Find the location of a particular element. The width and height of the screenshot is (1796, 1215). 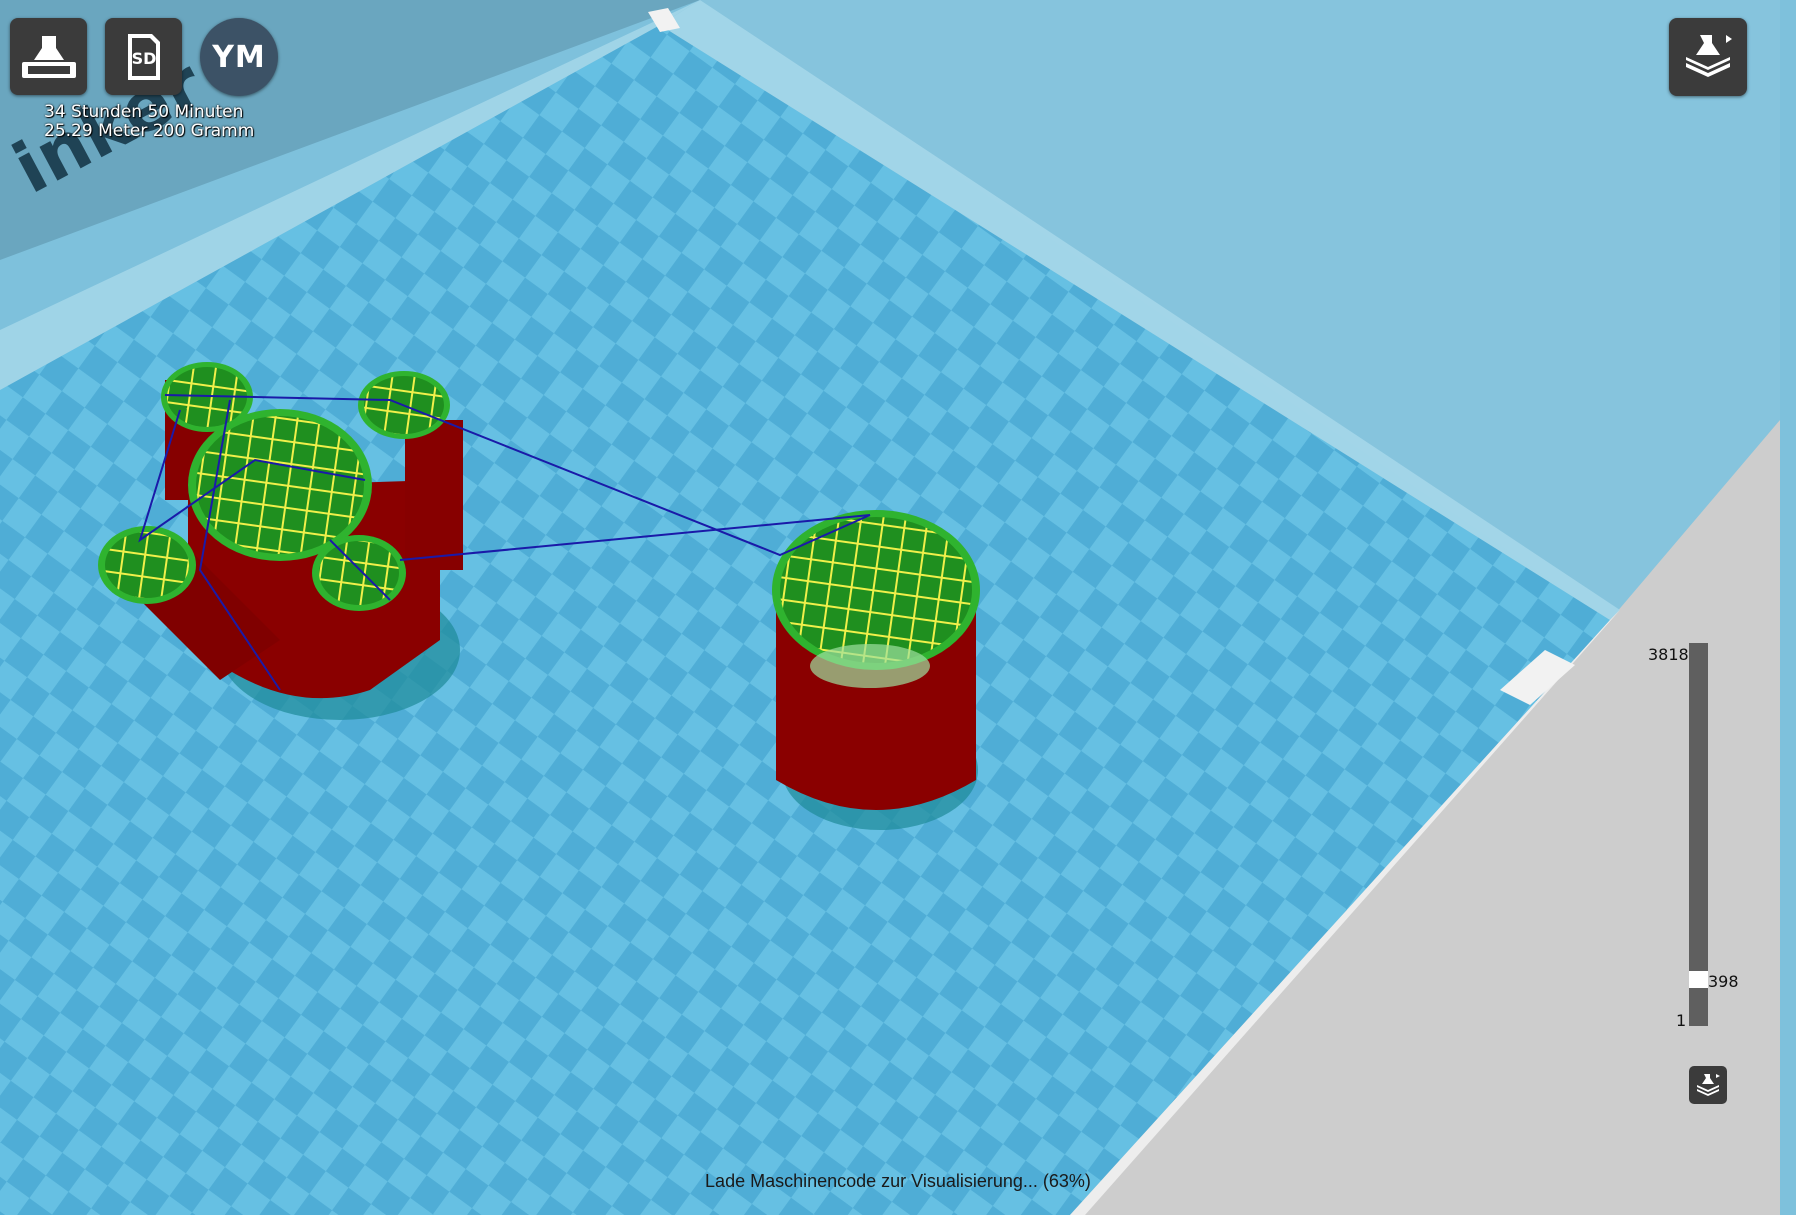

layer-view-icon is located at coordinates (1709, 56).